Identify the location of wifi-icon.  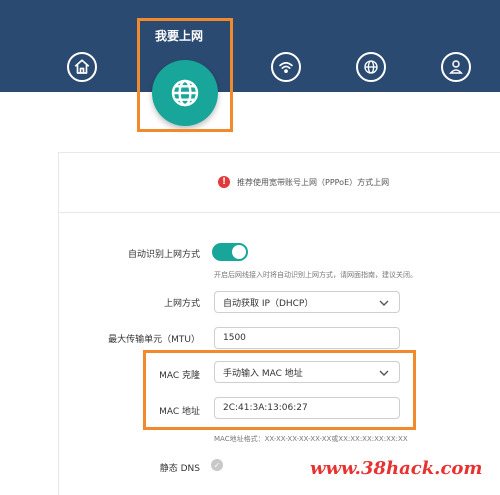
(286, 67).